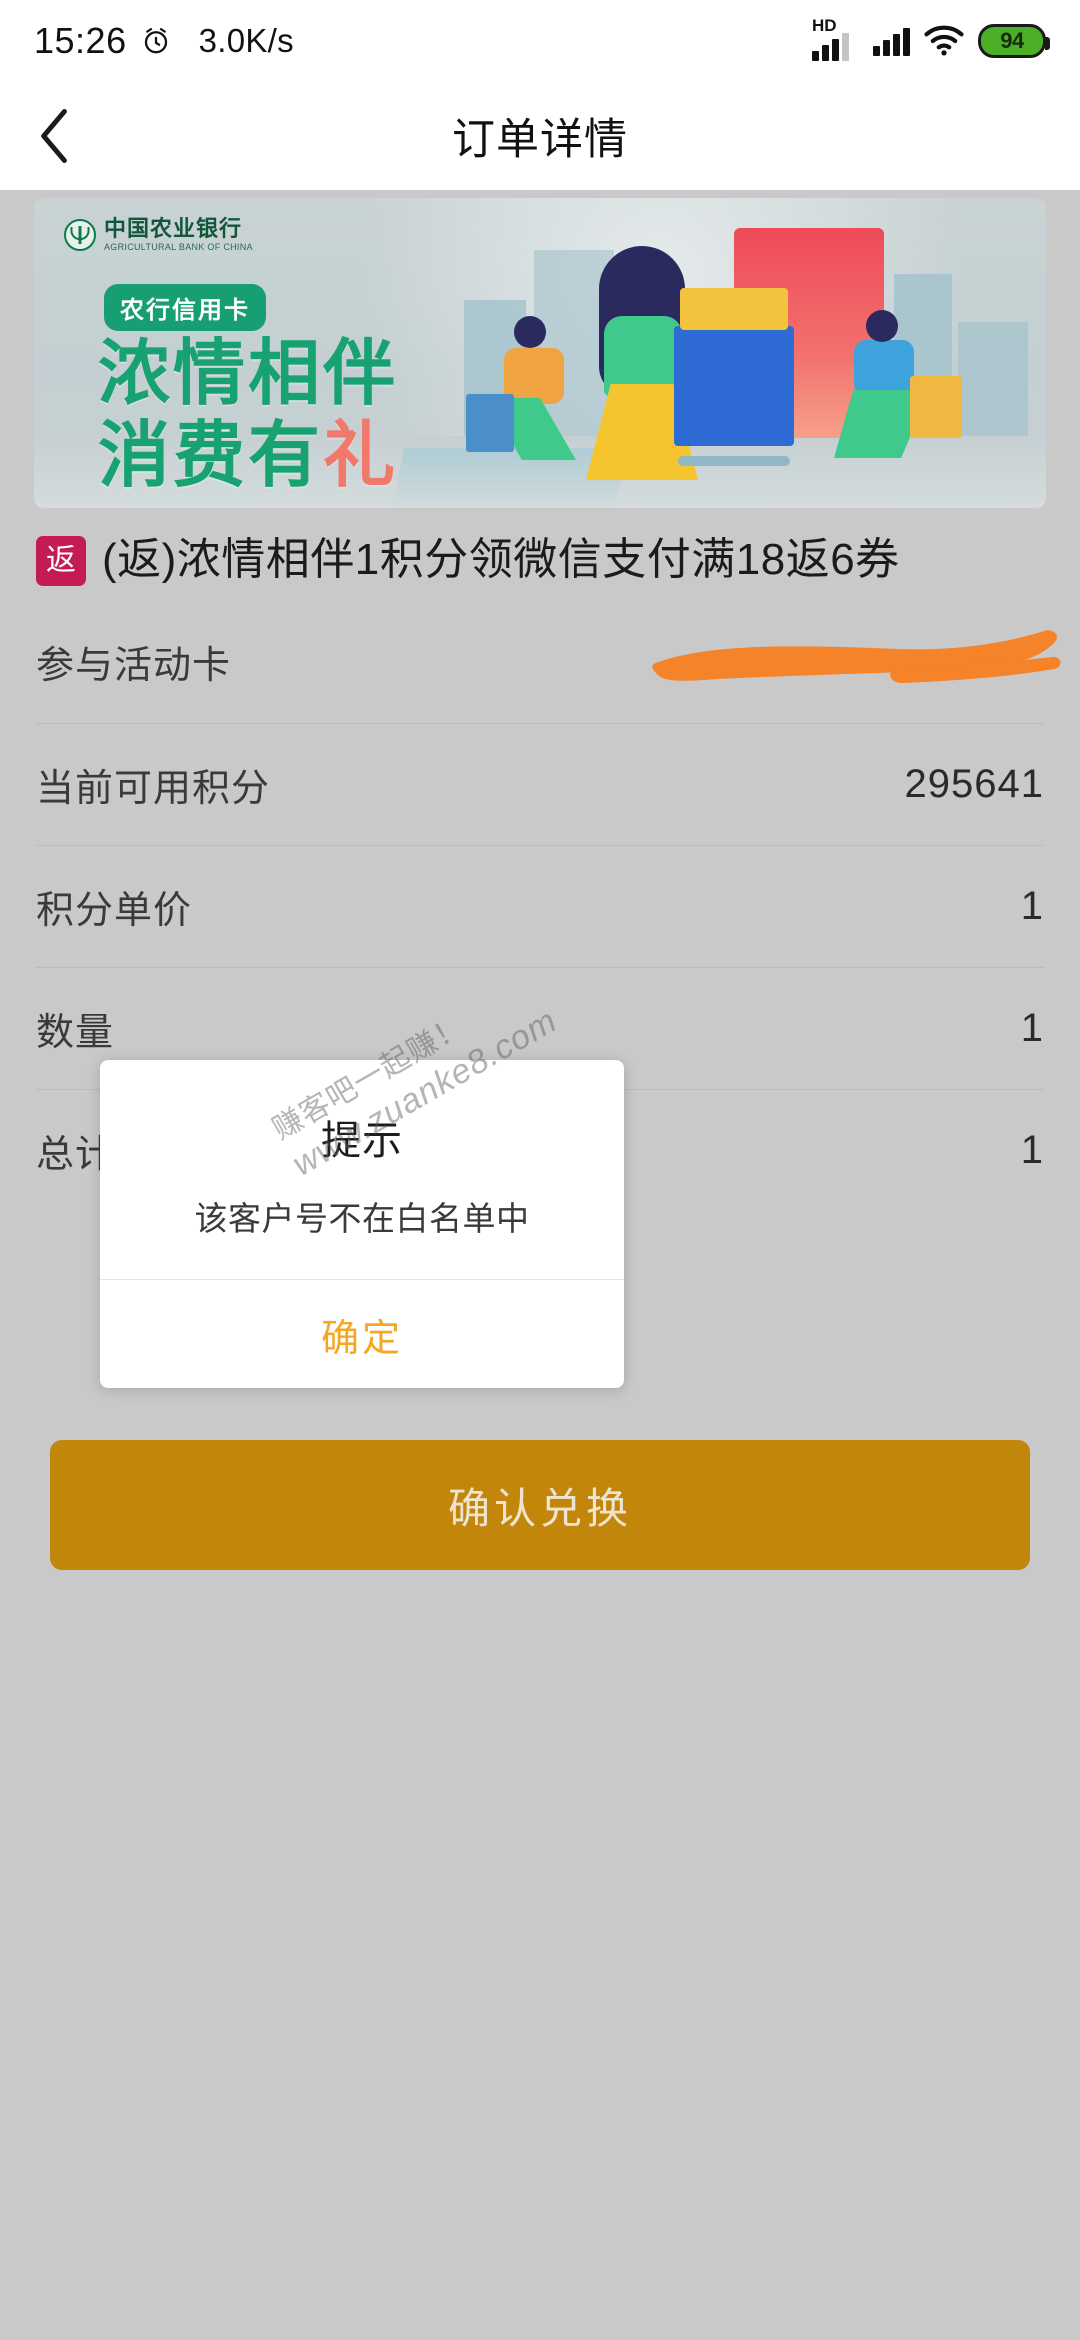 The height and width of the screenshot is (2340, 1080). I want to click on building-shape, so click(993, 386).